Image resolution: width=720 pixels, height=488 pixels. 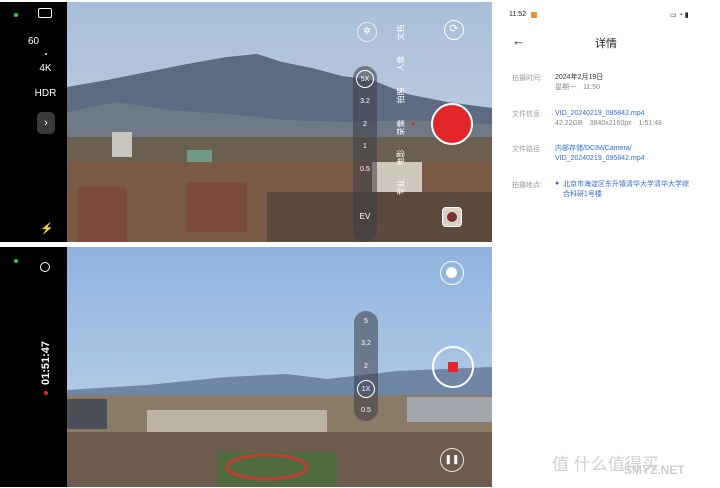 What do you see at coordinates (454, 30) in the screenshot?
I see `switch-camera-icon: ⟳` at bounding box center [454, 30].